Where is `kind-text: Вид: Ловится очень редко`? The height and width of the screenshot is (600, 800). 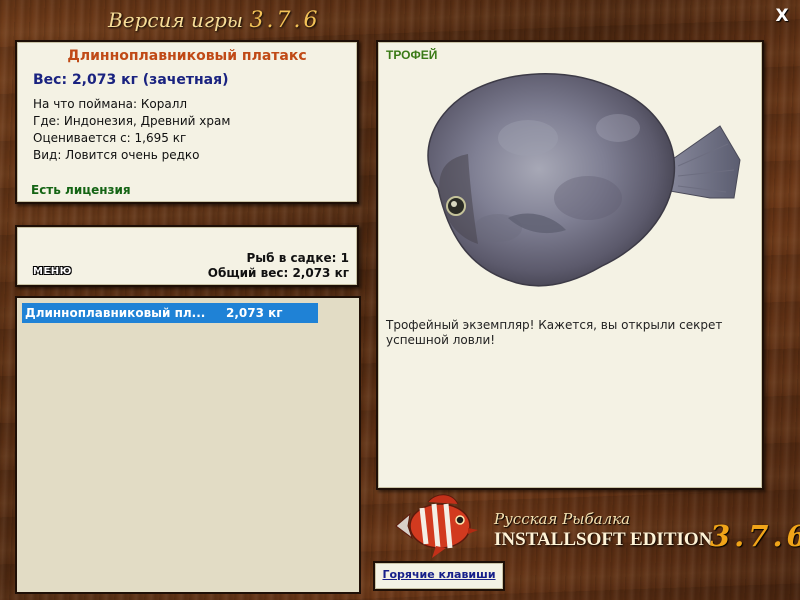
kind-text: Вид: Ловится очень редко is located at coordinates (116, 155).